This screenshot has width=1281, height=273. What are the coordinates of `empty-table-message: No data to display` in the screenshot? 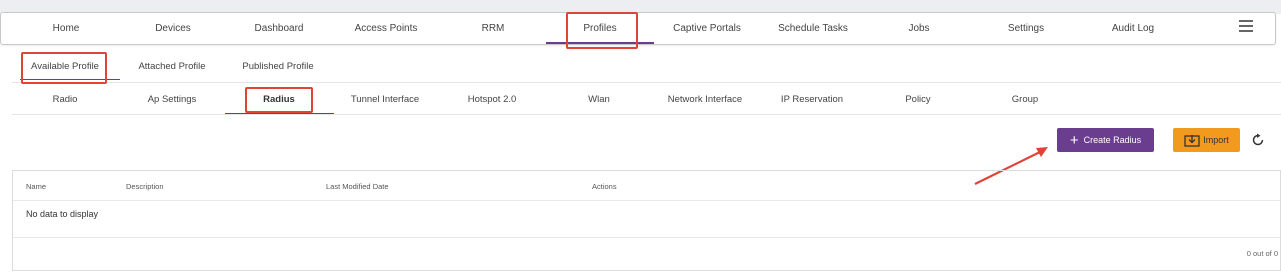 It's located at (62, 214).